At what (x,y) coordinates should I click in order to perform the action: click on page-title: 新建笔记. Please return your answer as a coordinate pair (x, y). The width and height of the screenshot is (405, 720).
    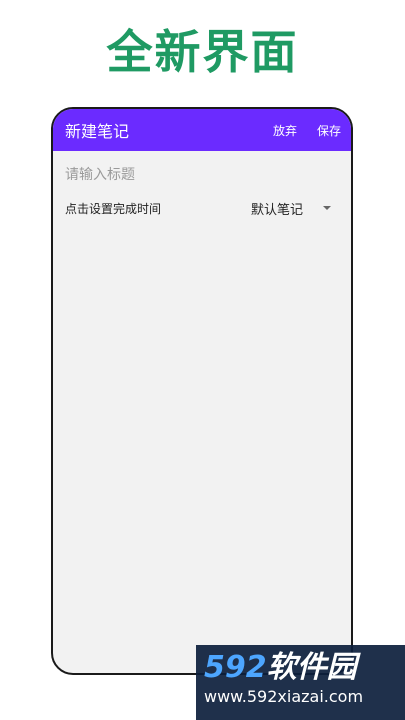
    Looking at the image, I should click on (97, 131).